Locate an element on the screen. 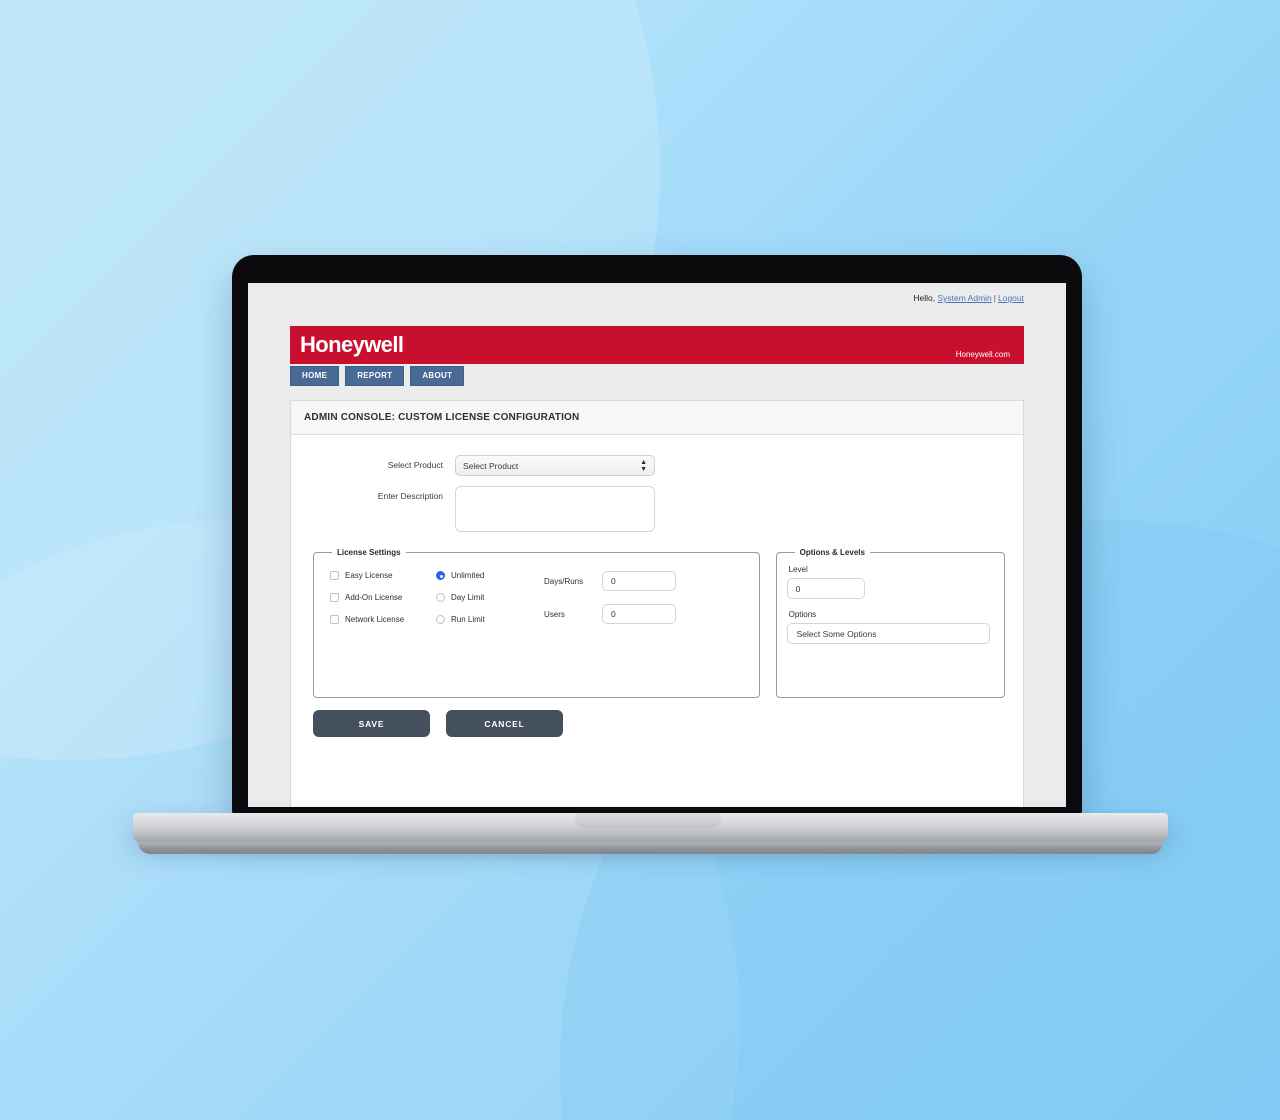 This screenshot has width=1280, height=1120. checkbox-label: Network License is located at coordinates (375, 619).